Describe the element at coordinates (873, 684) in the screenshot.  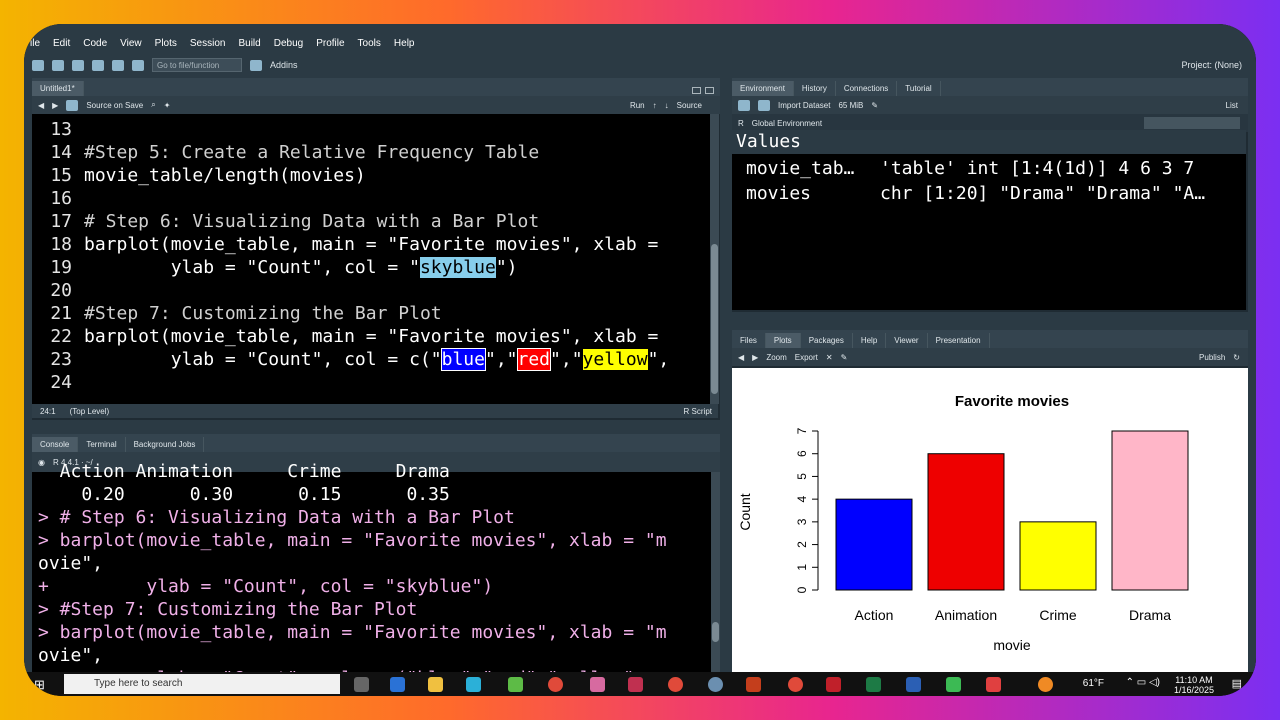
I see `excel-icon` at that location.